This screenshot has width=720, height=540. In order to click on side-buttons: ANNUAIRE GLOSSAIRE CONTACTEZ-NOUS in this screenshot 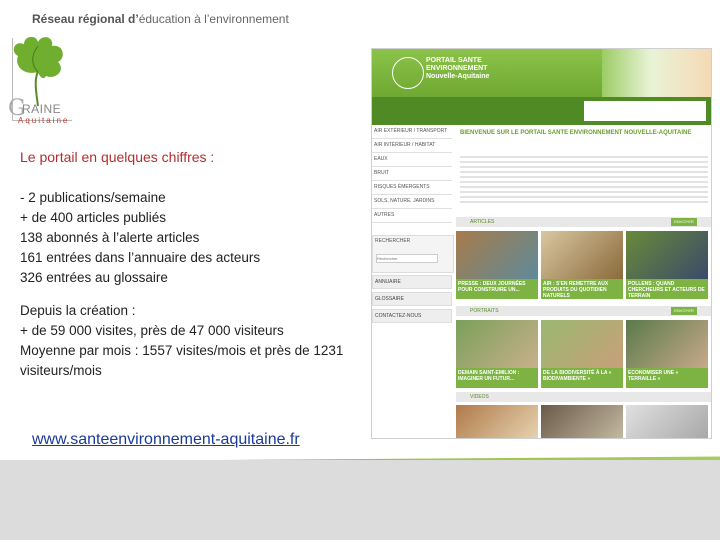, I will do `click(412, 299)`.